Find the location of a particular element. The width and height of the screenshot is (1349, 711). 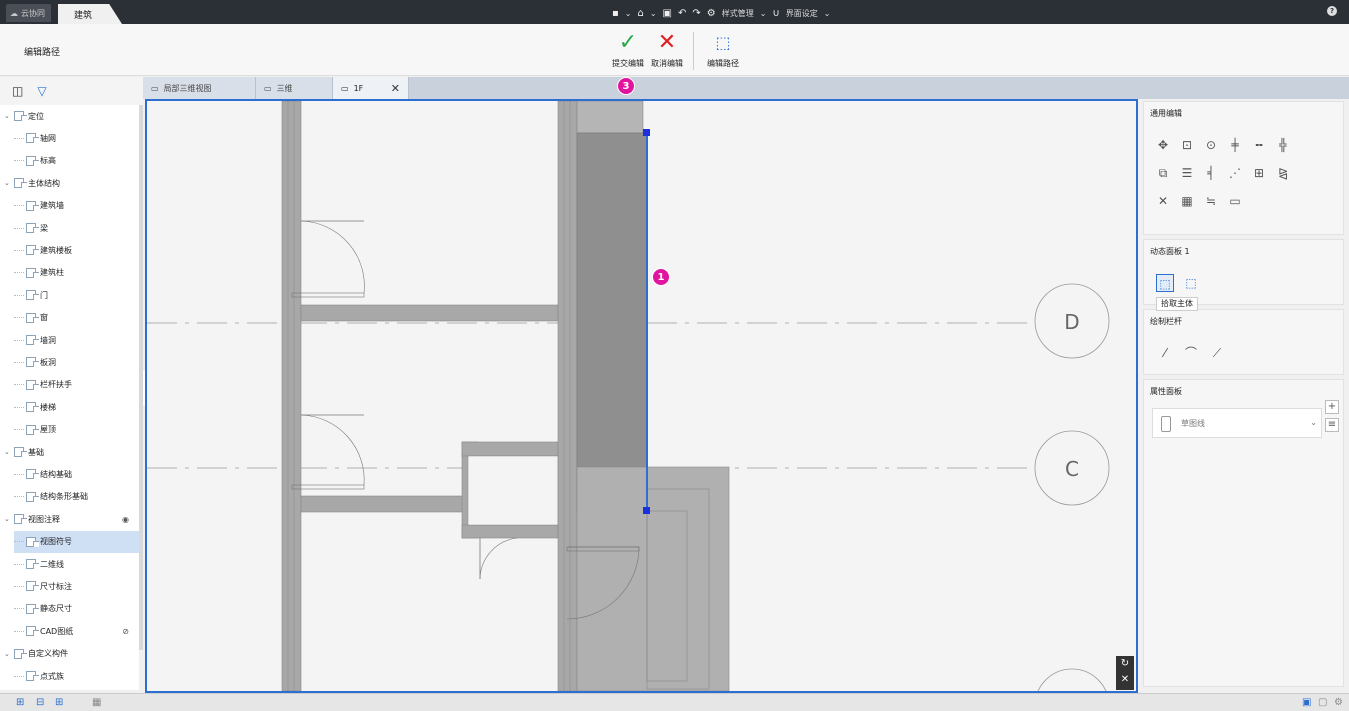

tab-cloud-collab: ☁ 云协同 is located at coordinates (28, 13).